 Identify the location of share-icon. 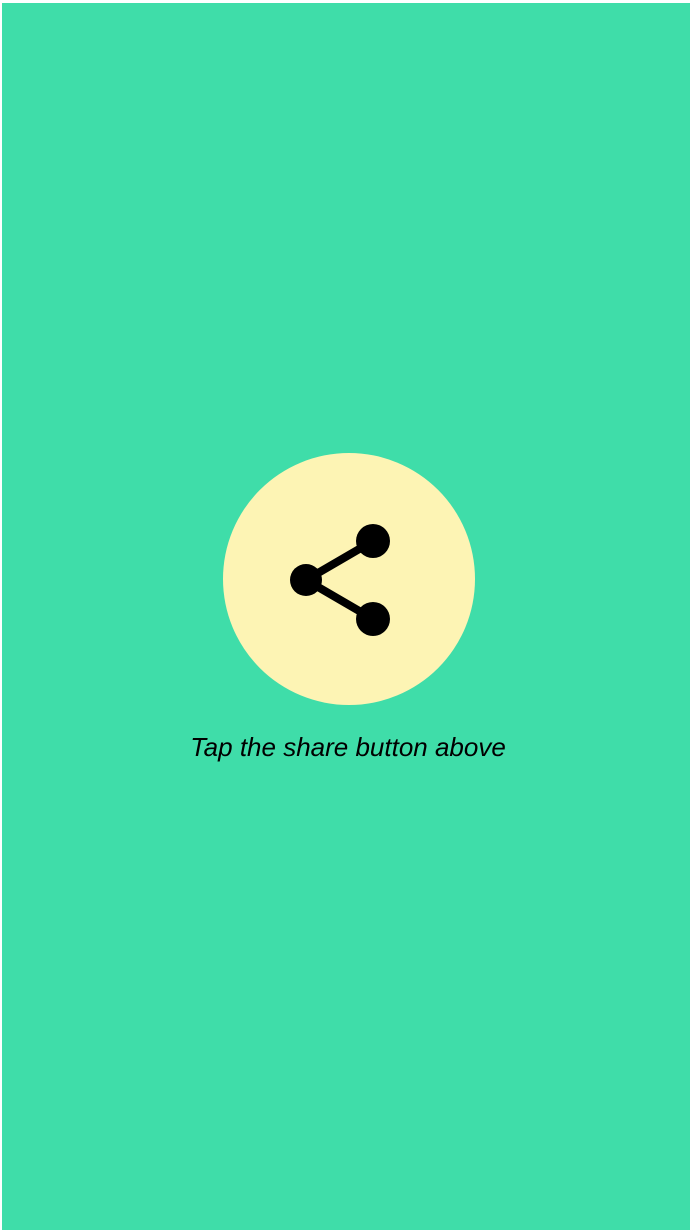
(340, 580).